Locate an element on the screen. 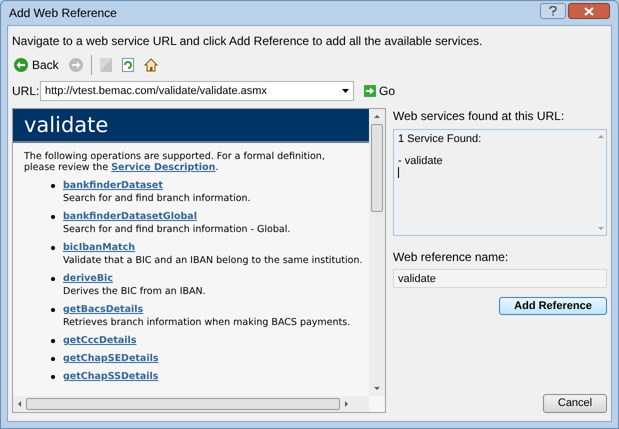  refresh-page-icon is located at coordinates (128, 65).